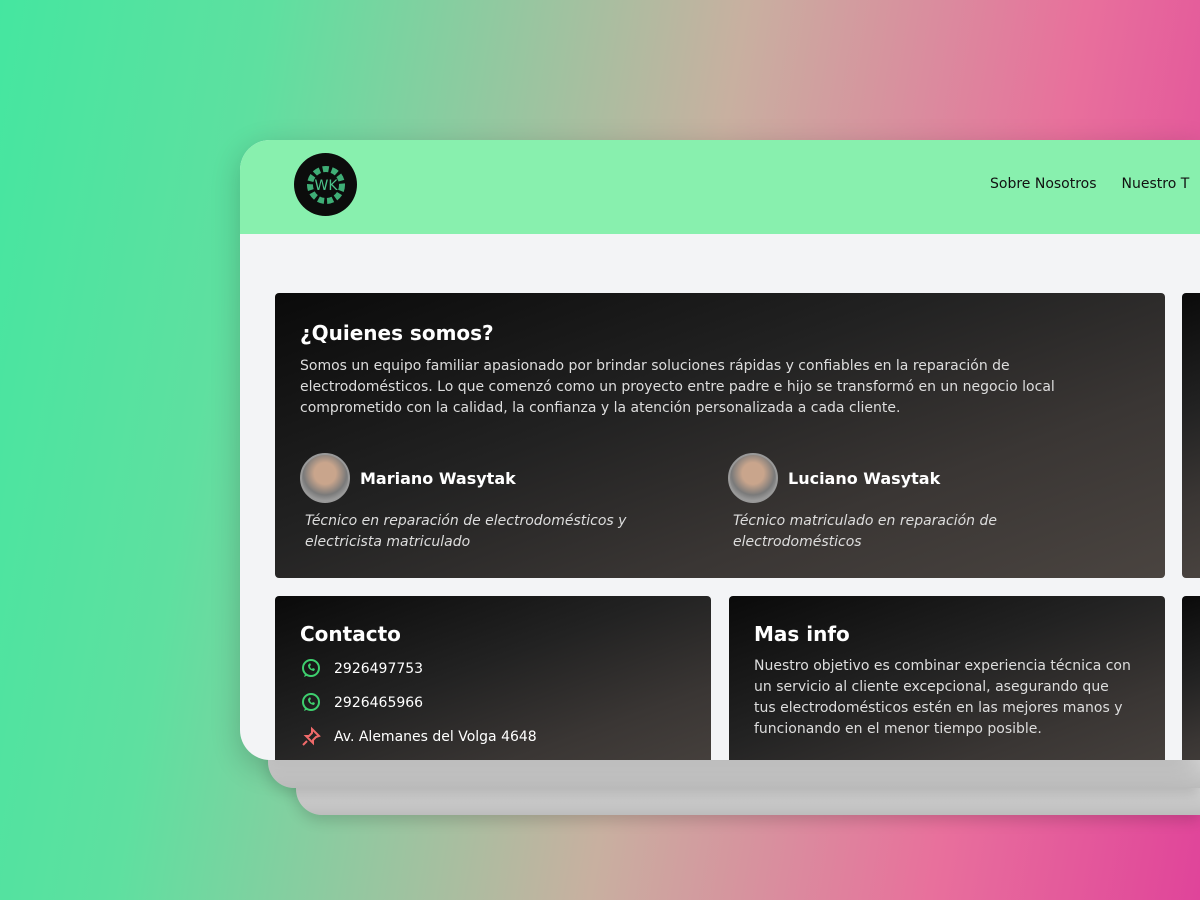  What do you see at coordinates (379, 703) in the screenshot?
I see `phone-text: 2926465966` at bounding box center [379, 703].